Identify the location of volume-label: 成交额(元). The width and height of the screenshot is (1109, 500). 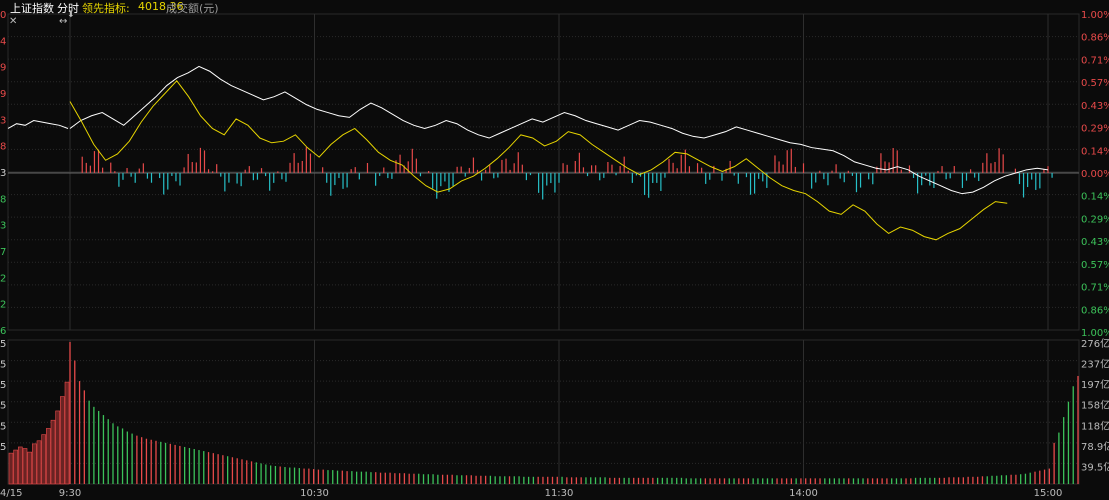
(192, 8).